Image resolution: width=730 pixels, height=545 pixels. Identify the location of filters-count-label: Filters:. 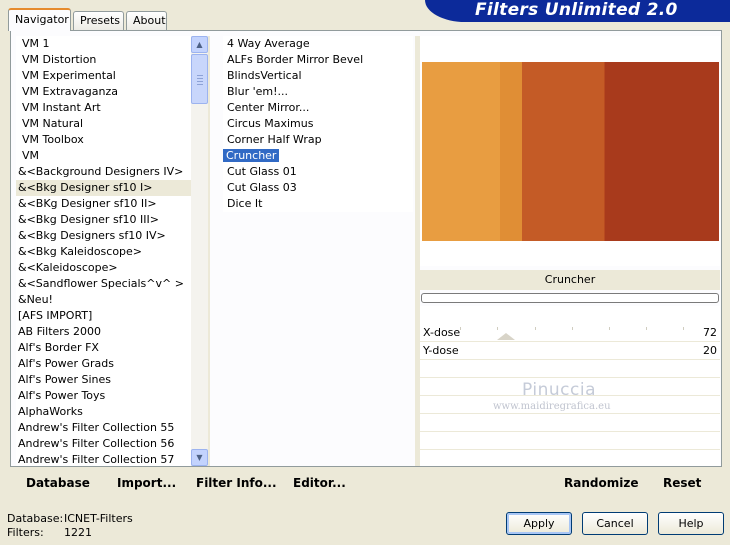
(25, 532).